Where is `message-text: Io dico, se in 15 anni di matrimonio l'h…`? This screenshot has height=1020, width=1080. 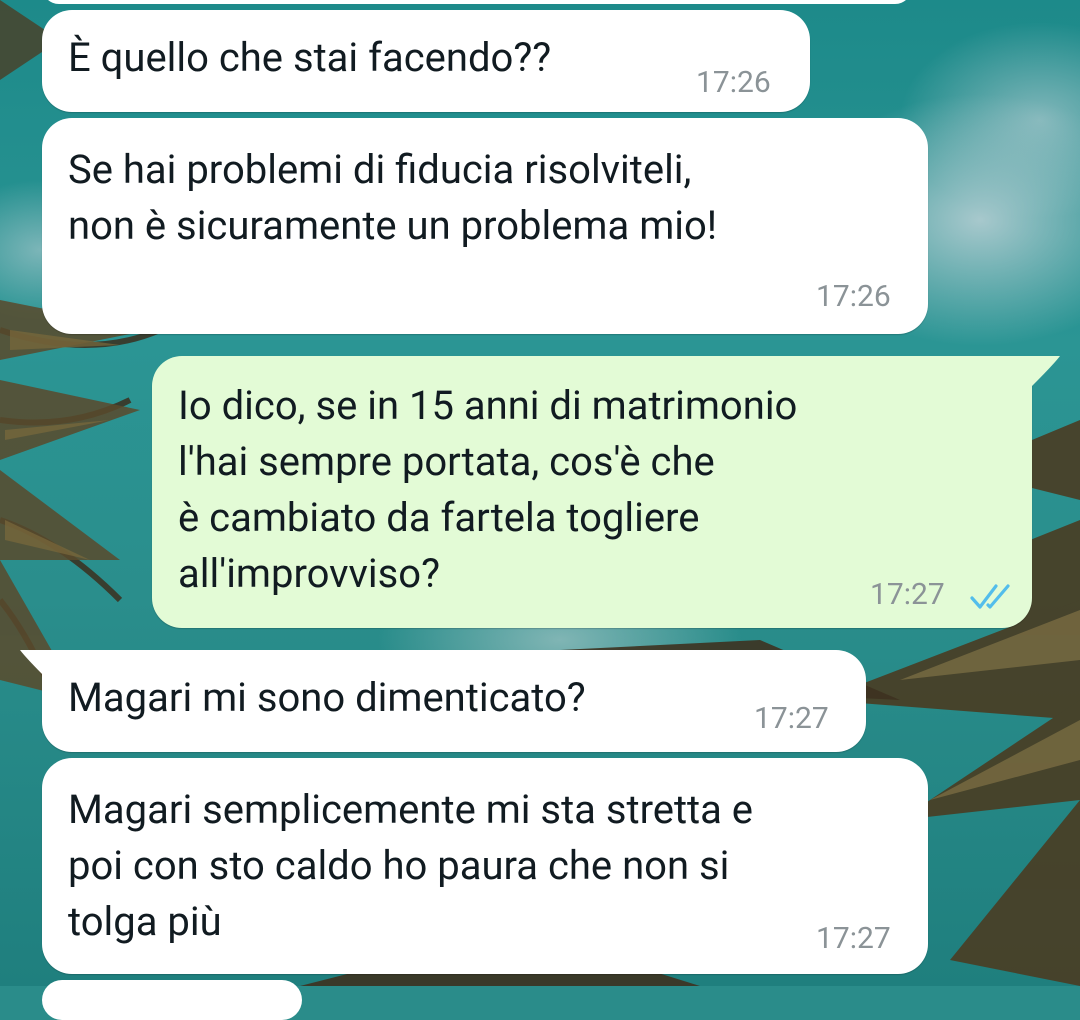
message-text: Io dico, se in 15 anni di matrimonio l'h… is located at coordinates (488, 489).